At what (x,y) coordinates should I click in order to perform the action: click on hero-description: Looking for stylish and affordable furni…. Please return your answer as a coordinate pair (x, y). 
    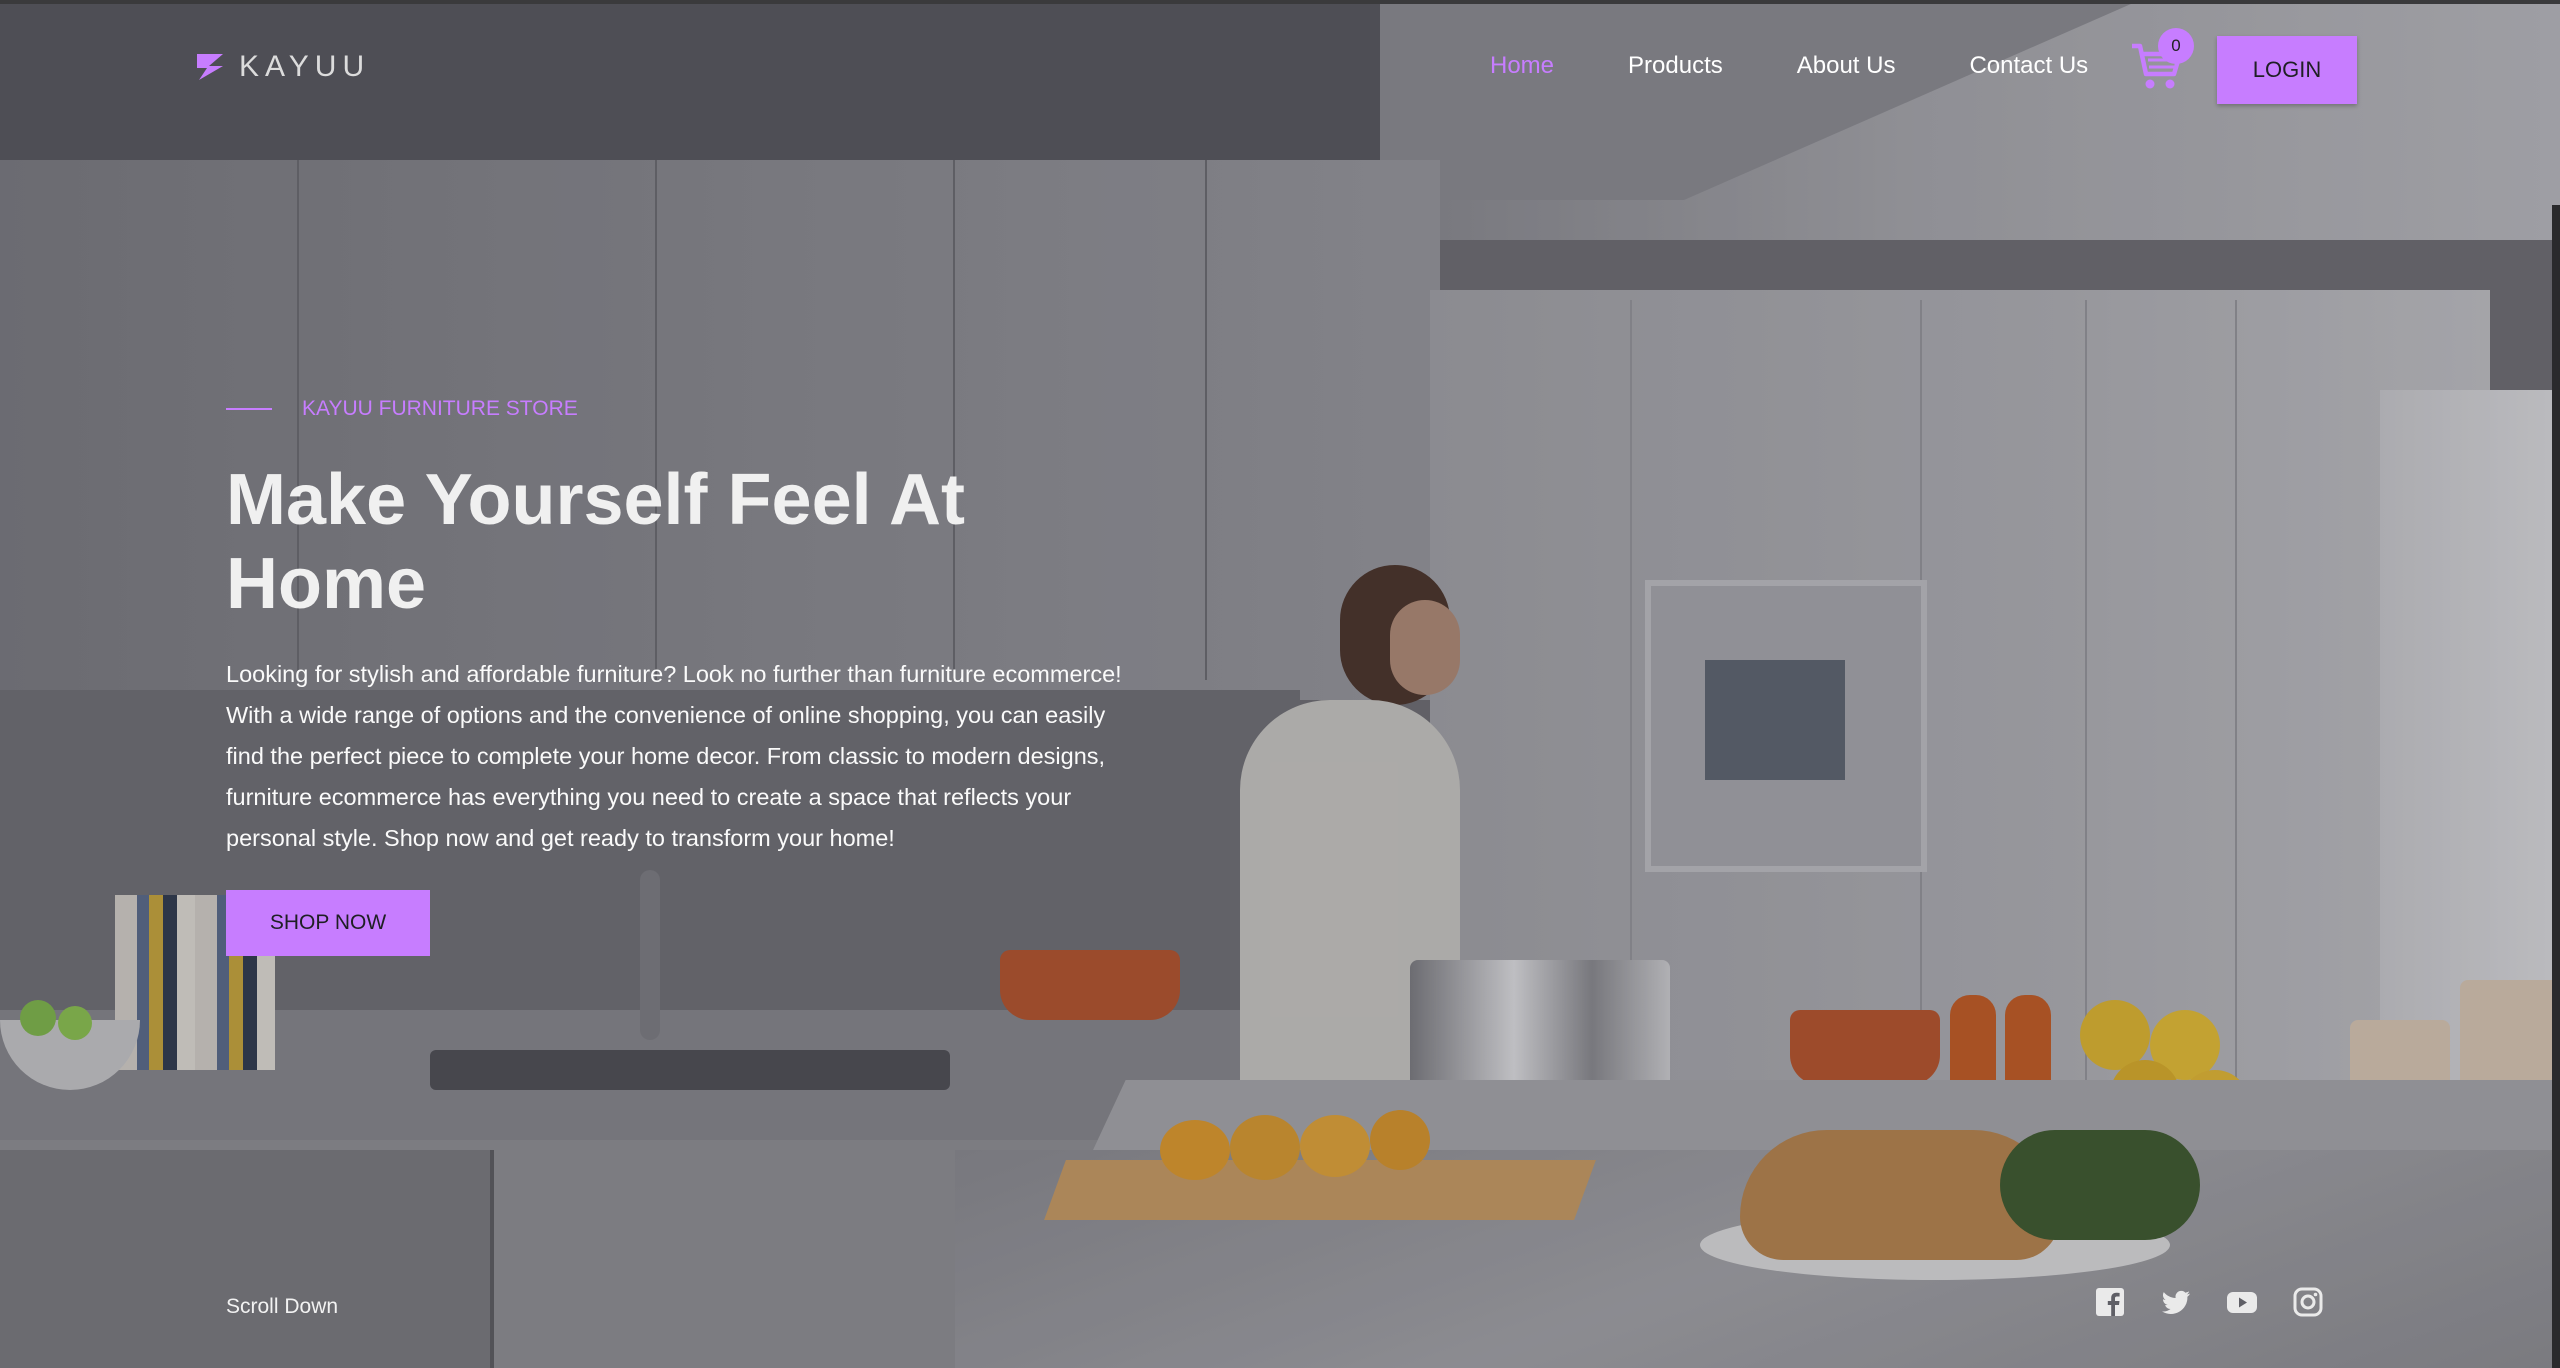
    Looking at the image, I should click on (674, 756).